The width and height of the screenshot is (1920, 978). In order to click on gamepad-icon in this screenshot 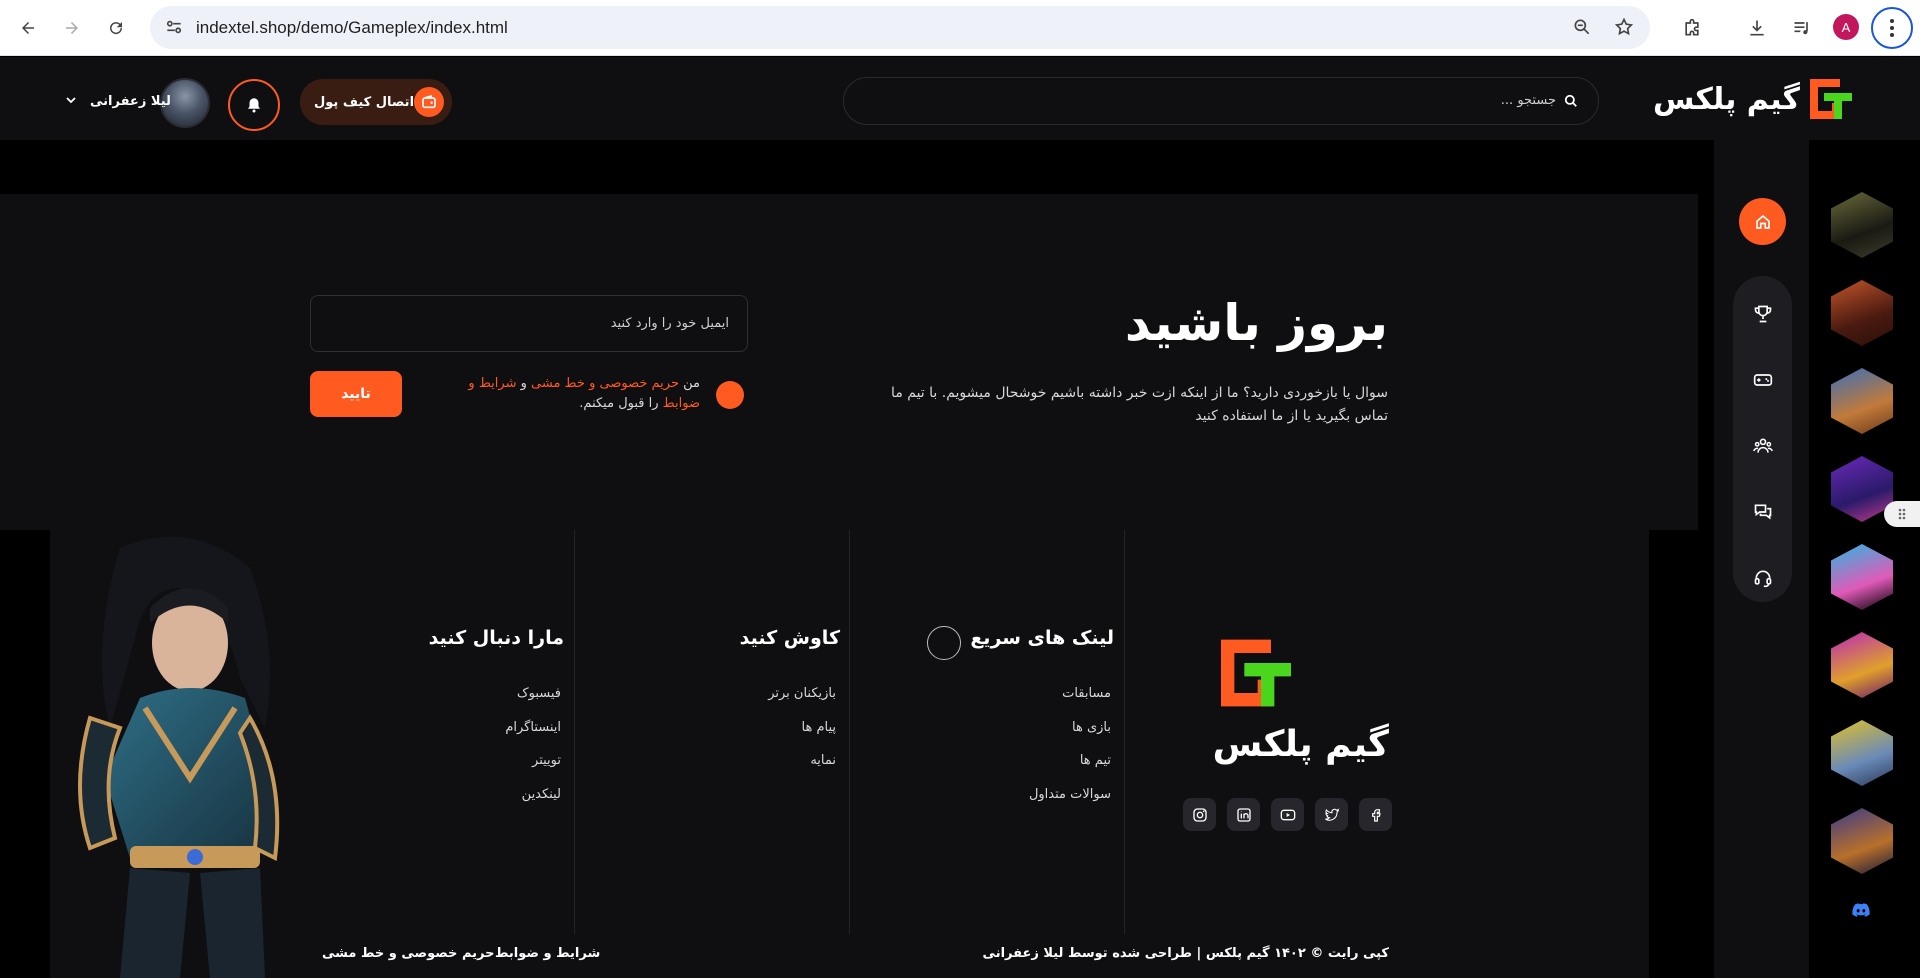, I will do `click(1763, 380)`.